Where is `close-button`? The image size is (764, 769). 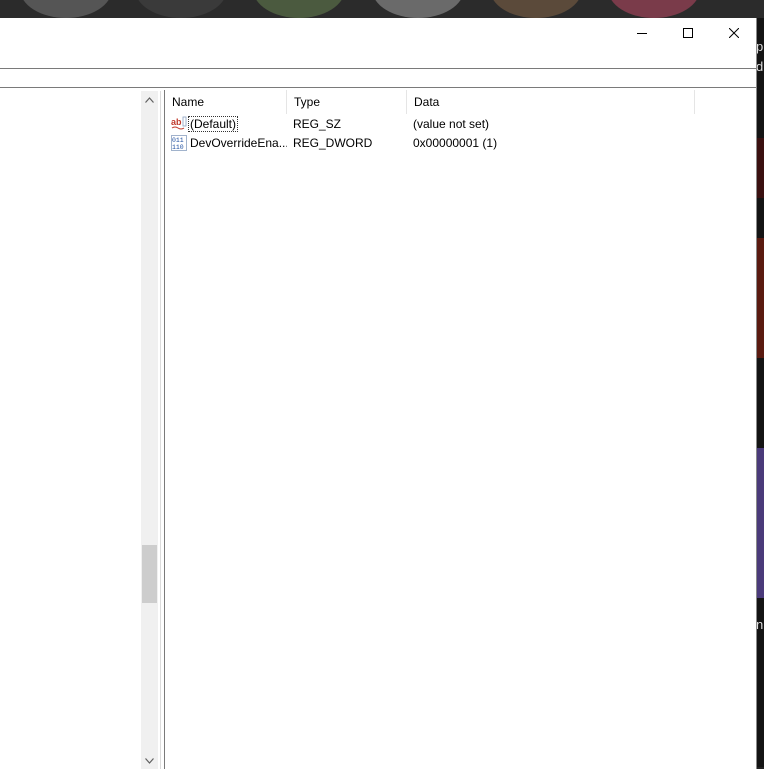 close-button is located at coordinates (734, 33).